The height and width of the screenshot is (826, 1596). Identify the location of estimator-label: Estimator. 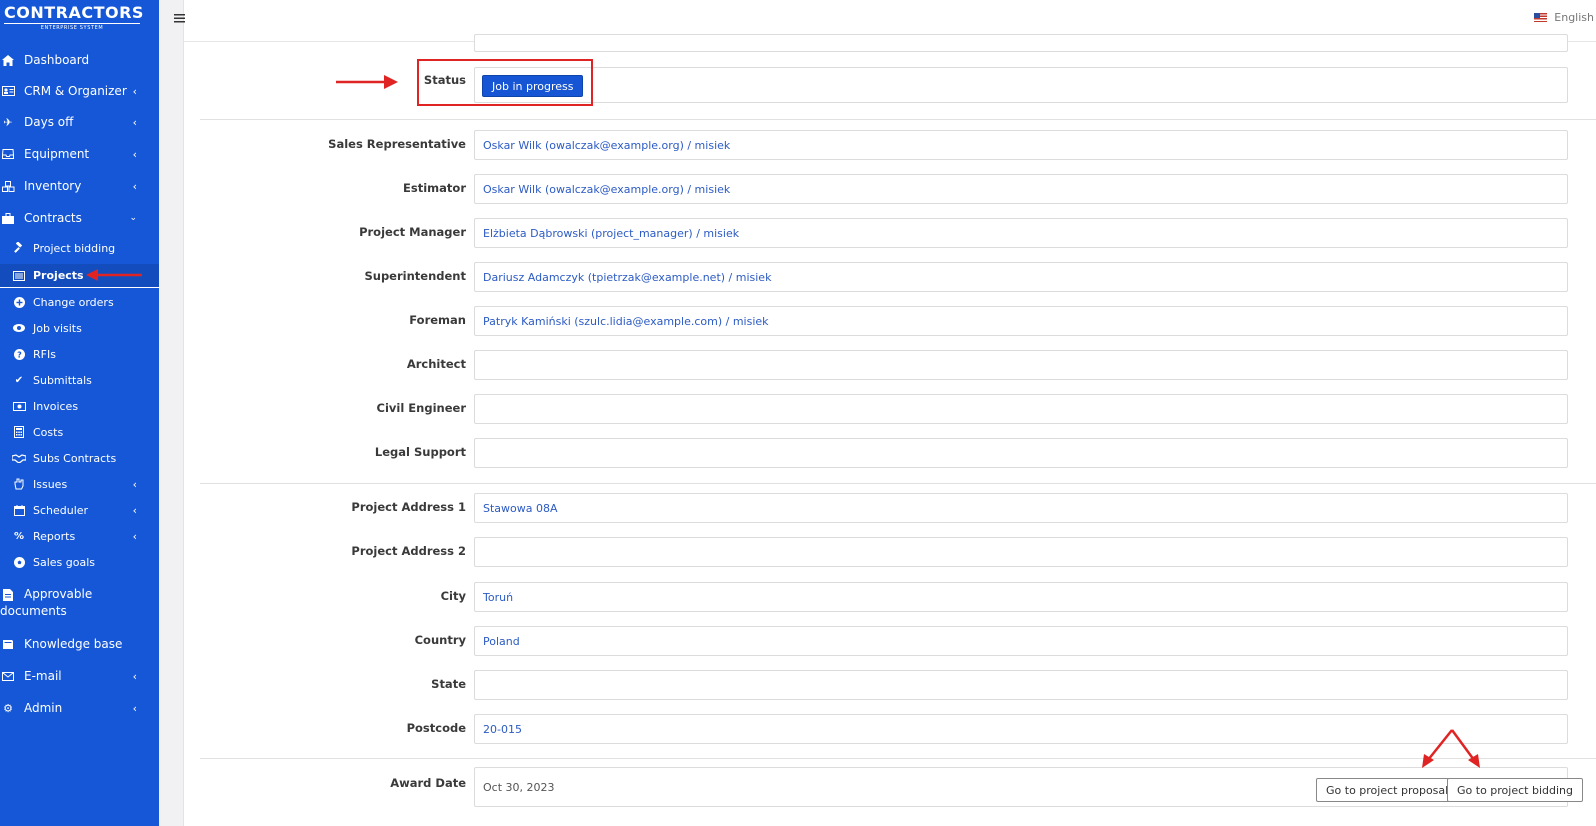
(434, 188).